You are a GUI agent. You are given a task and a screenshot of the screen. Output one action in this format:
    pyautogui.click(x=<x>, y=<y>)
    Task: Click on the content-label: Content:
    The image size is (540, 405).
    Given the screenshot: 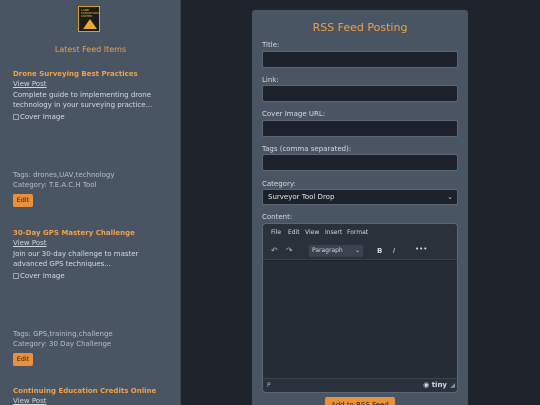 What is the action you would take?
    pyautogui.click(x=277, y=217)
    